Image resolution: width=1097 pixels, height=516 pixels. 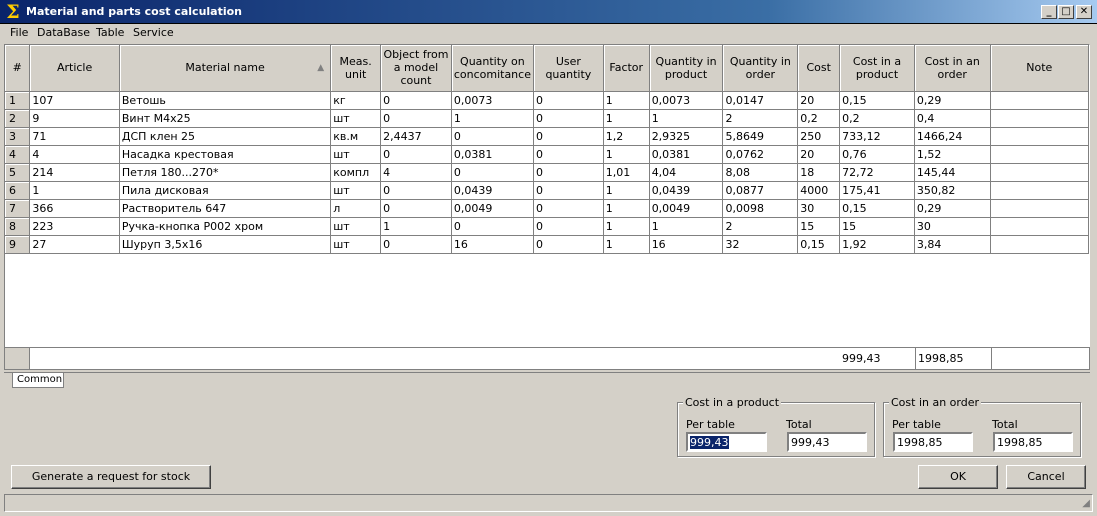 What do you see at coordinates (760, 190) in the screenshot?
I see `table-cell: 0,0877` at bounding box center [760, 190].